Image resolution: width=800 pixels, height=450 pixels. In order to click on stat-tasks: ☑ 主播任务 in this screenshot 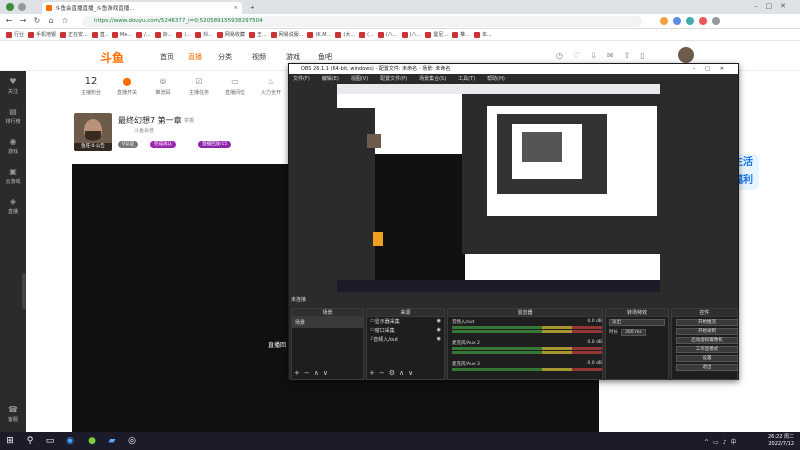, I will do `click(199, 85)`.